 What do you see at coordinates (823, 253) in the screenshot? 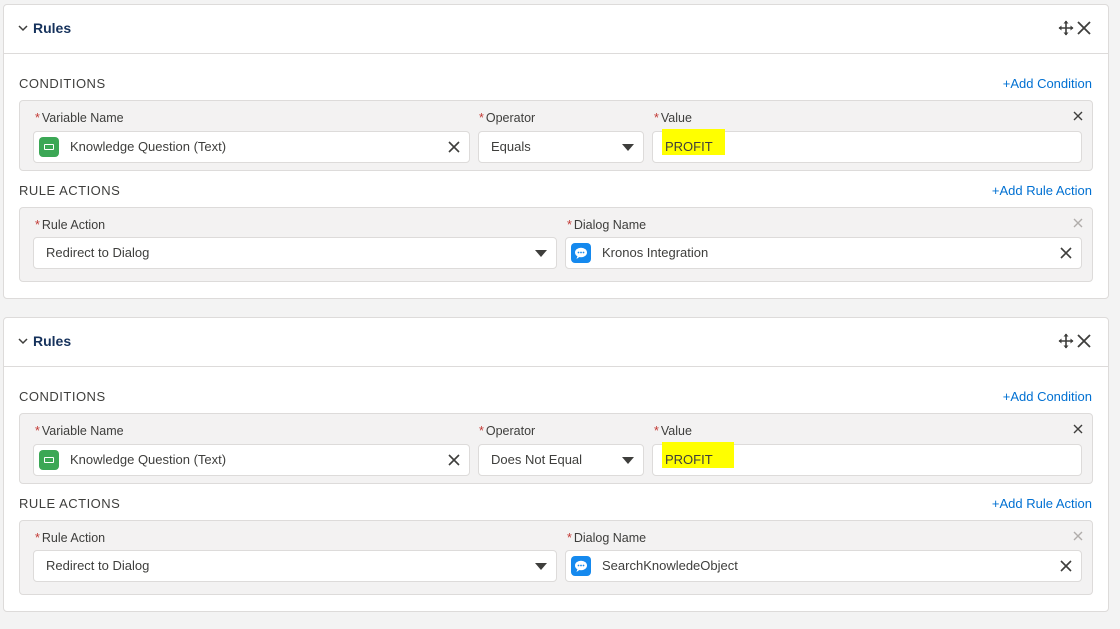
I see `dialog-name-field: Kronos Integration` at bounding box center [823, 253].